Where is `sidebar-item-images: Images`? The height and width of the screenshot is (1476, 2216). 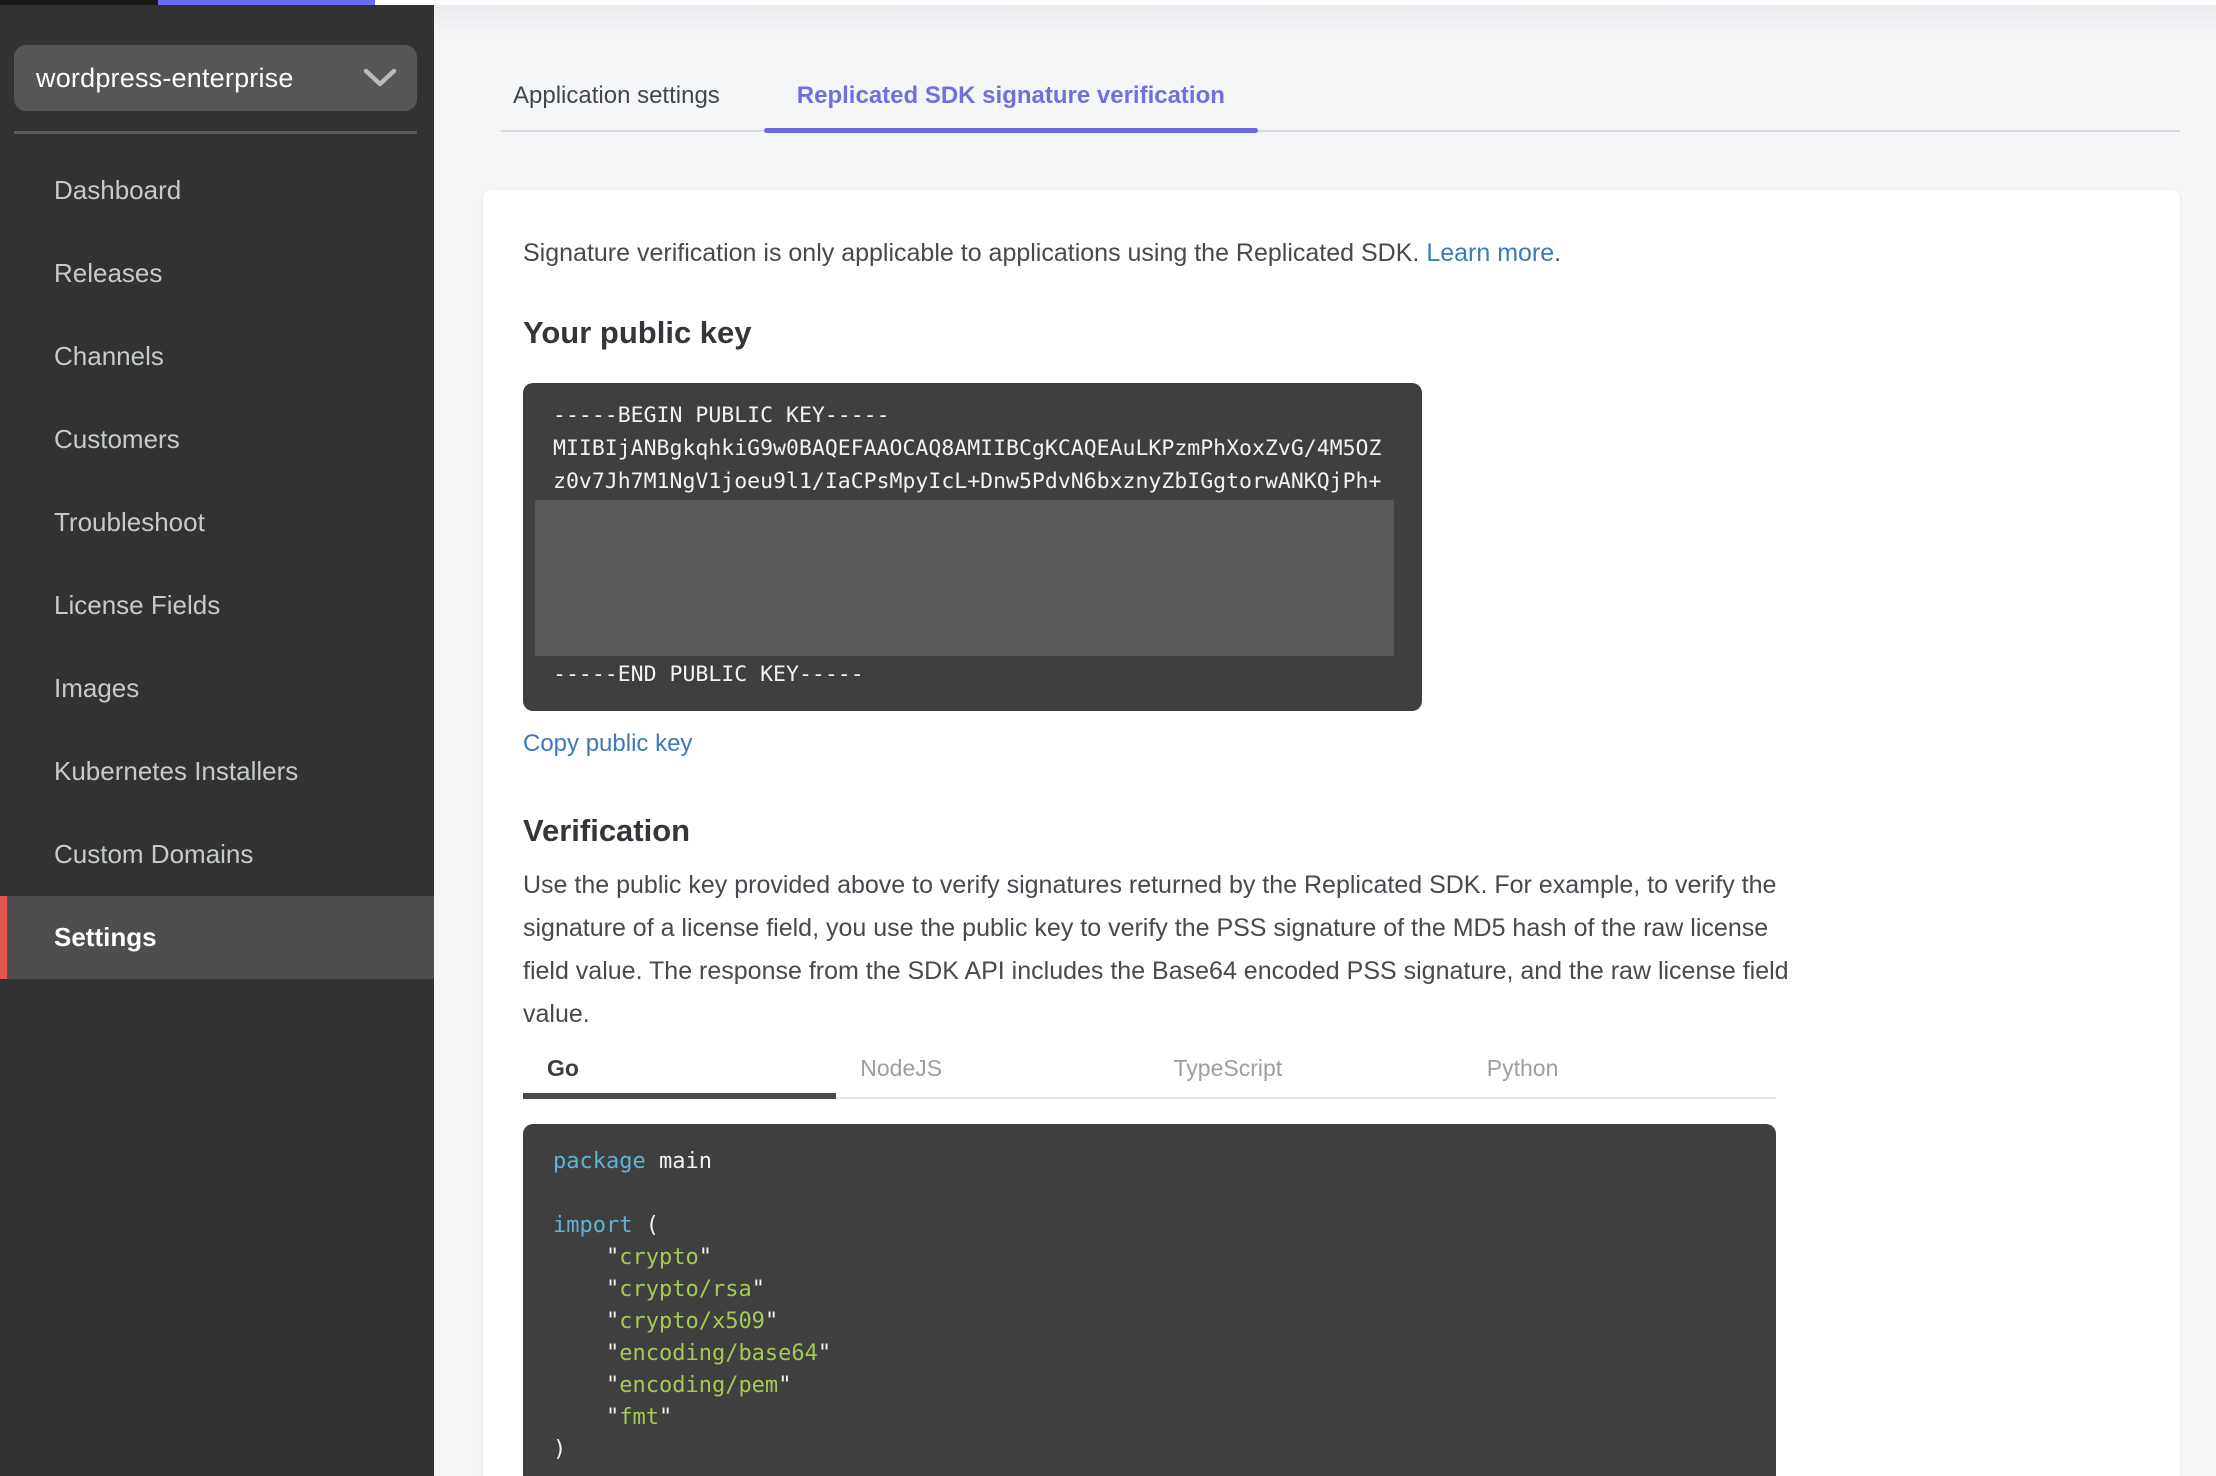 sidebar-item-images: Images is located at coordinates (217, 688).